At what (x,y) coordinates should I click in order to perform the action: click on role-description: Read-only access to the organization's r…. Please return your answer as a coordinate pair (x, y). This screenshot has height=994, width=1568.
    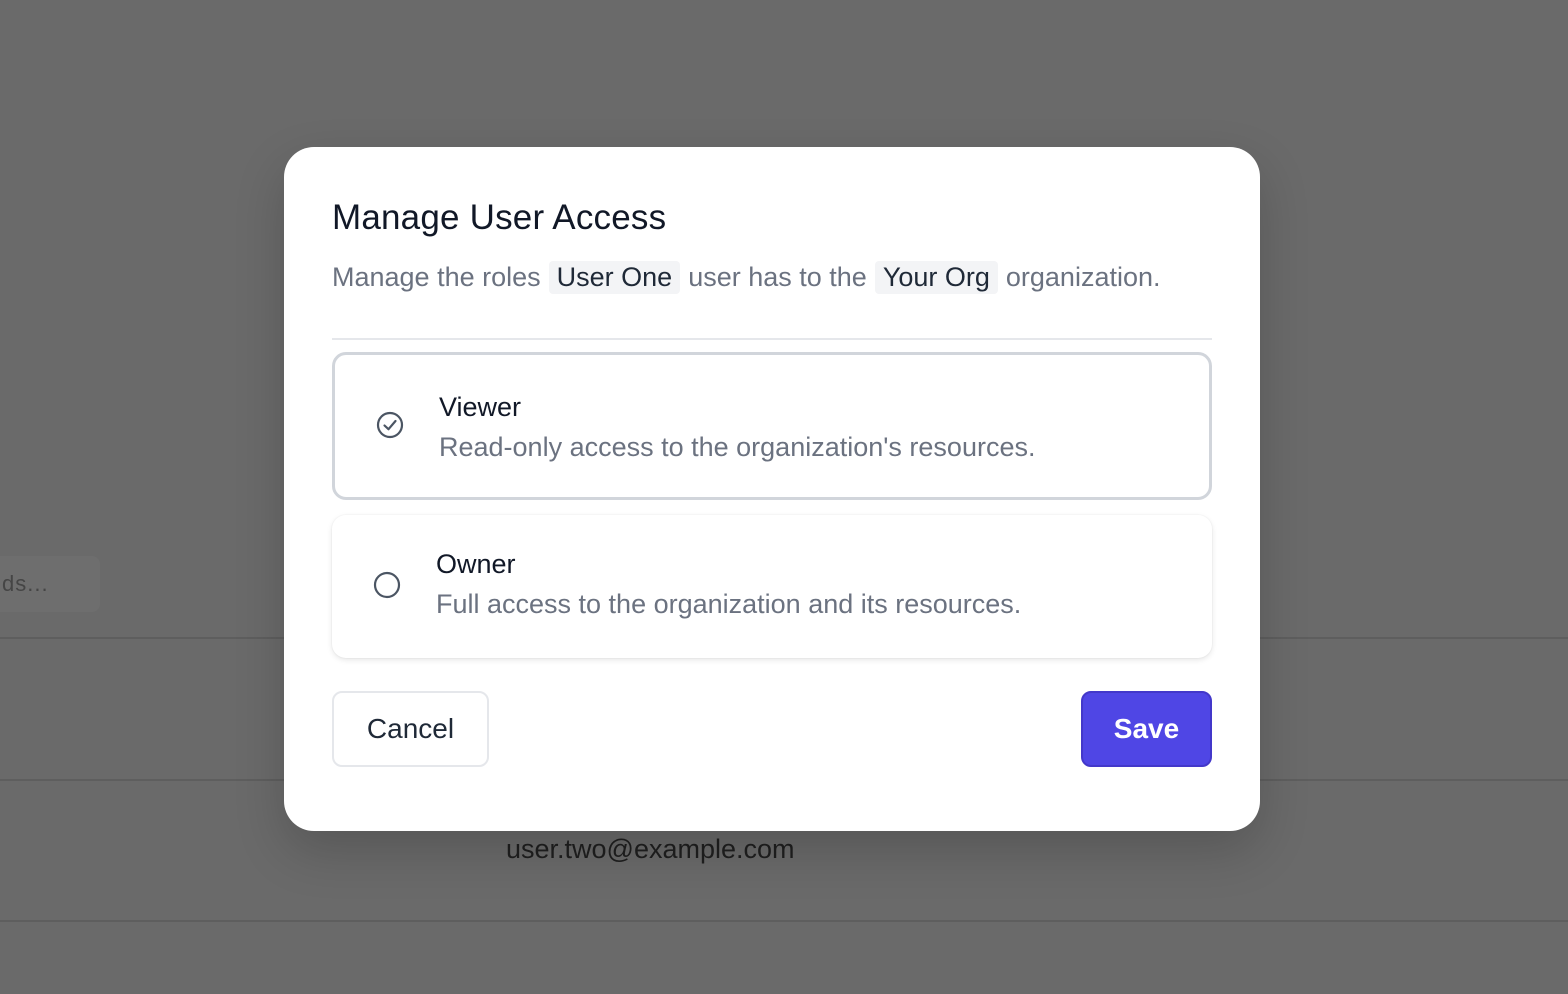
    Looking at the image, I should click on (737, 447).